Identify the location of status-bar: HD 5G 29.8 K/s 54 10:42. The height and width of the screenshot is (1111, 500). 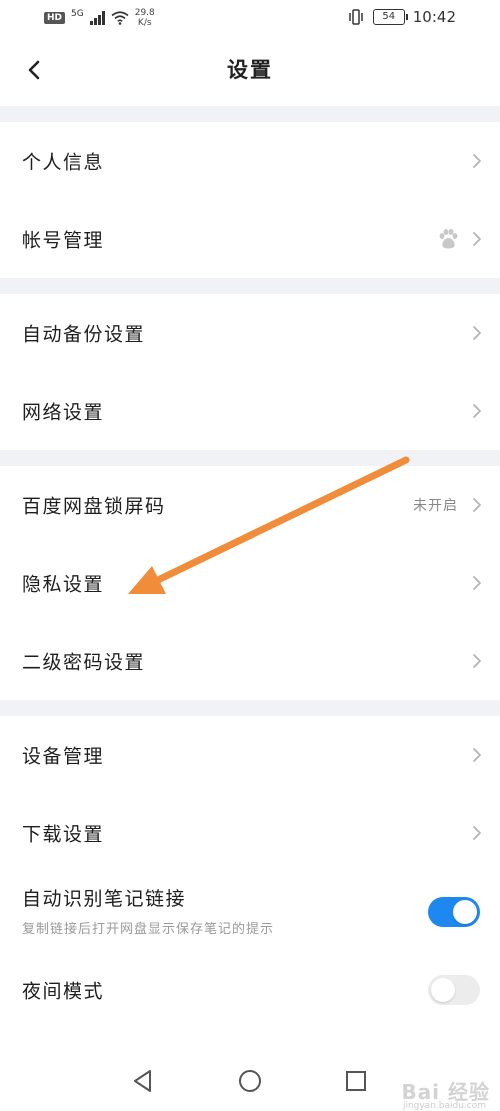
(250, 18).